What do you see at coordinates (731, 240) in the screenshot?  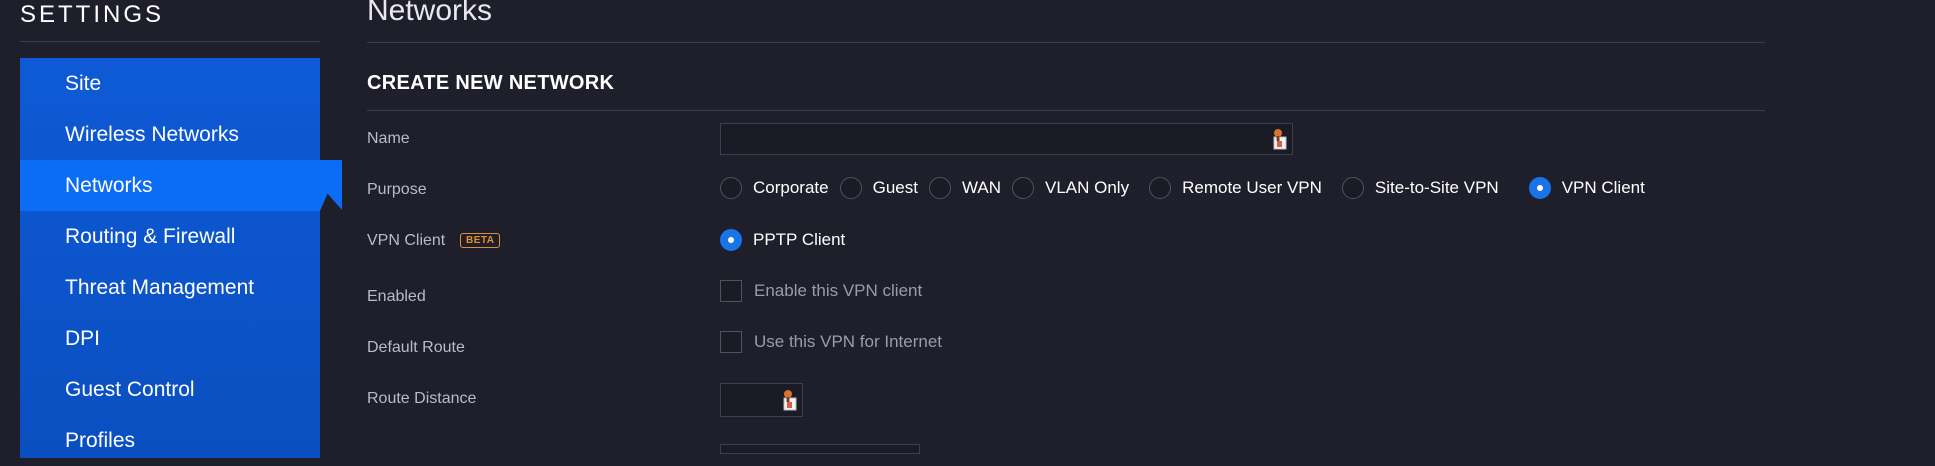 I see `radio-pptp-client` at bounding box center [731, 240].